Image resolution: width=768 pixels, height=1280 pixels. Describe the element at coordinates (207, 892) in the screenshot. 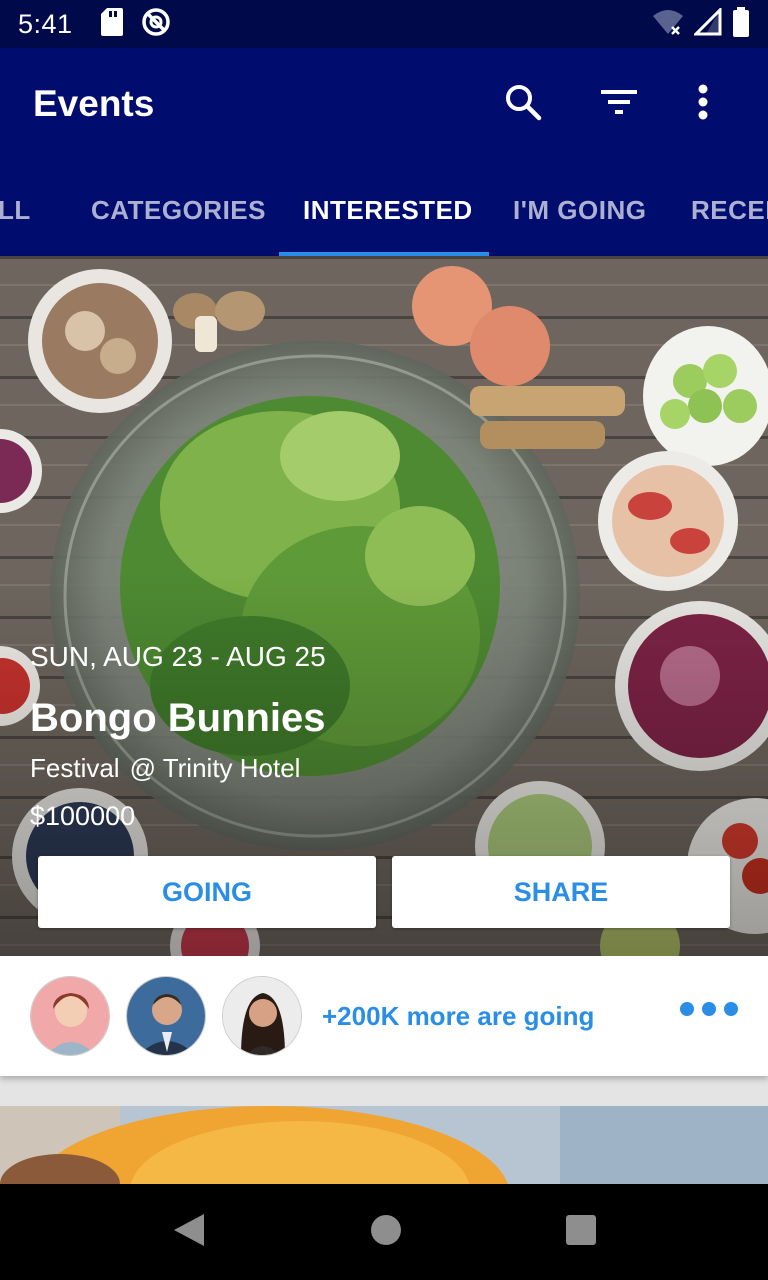

I see `going-button: GOING` at that location.